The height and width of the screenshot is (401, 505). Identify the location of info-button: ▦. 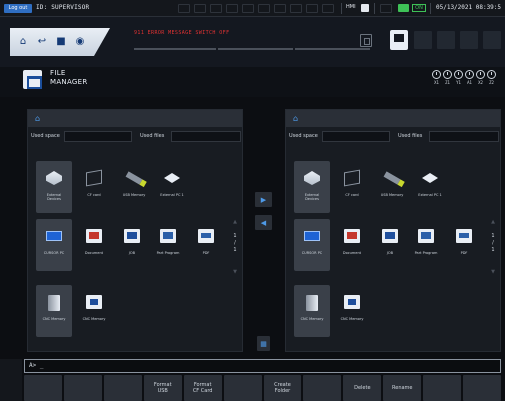
(263, 343).